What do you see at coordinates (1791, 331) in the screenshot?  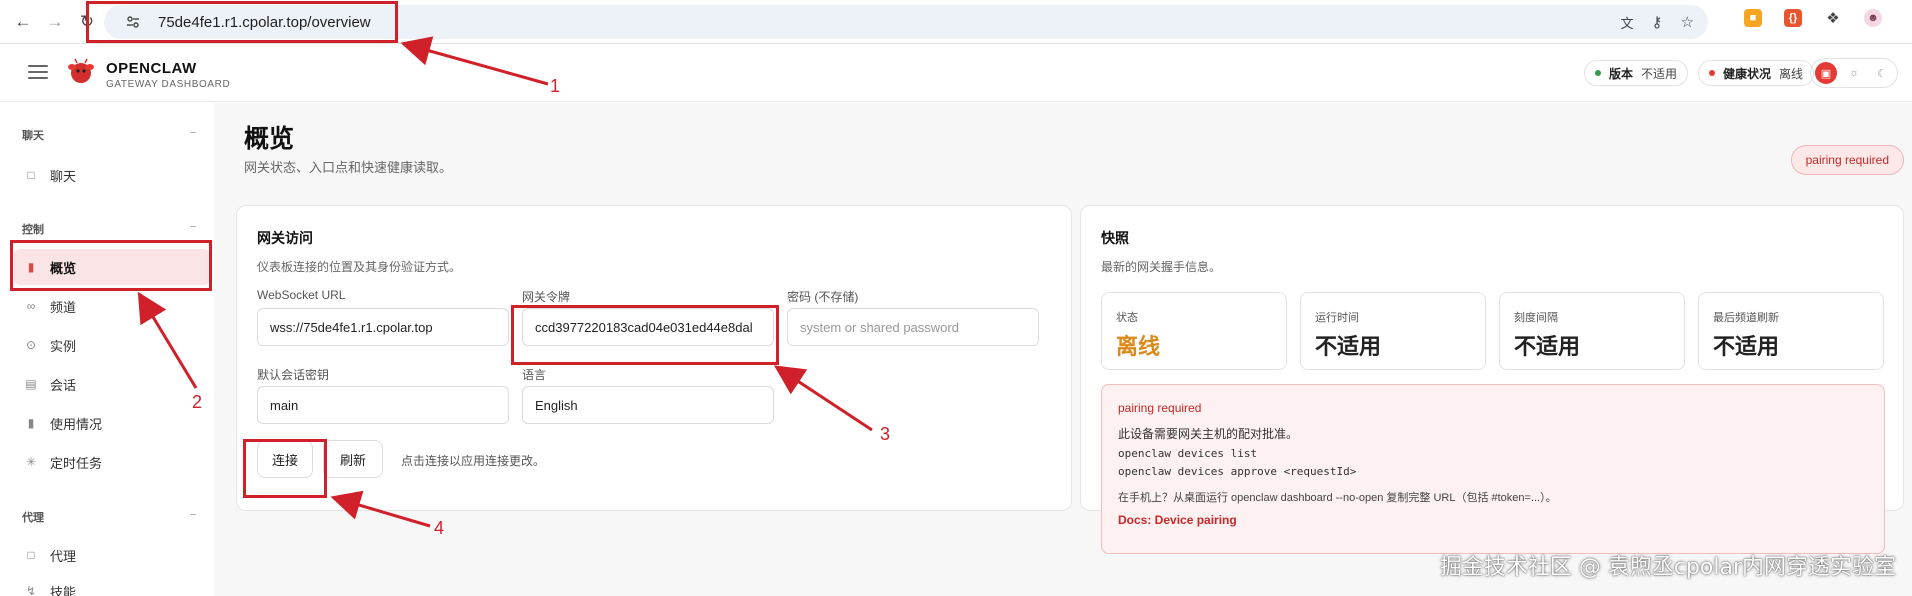 I see `stat-last-channel-refresh: 最后频道刷新 不适用` at bounding box center [1791, 331].